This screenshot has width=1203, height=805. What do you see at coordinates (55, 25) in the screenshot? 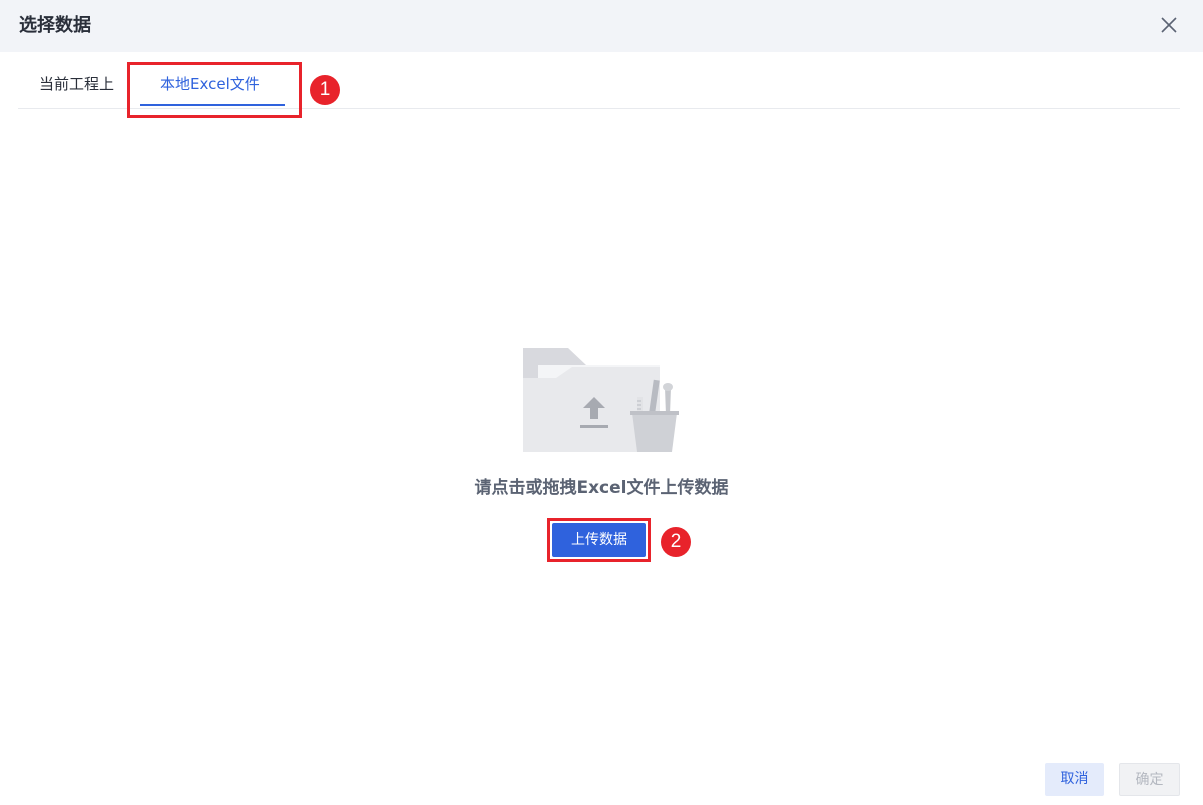
I see `dialog-title: 选择数据` at bounding box center [55, 25].